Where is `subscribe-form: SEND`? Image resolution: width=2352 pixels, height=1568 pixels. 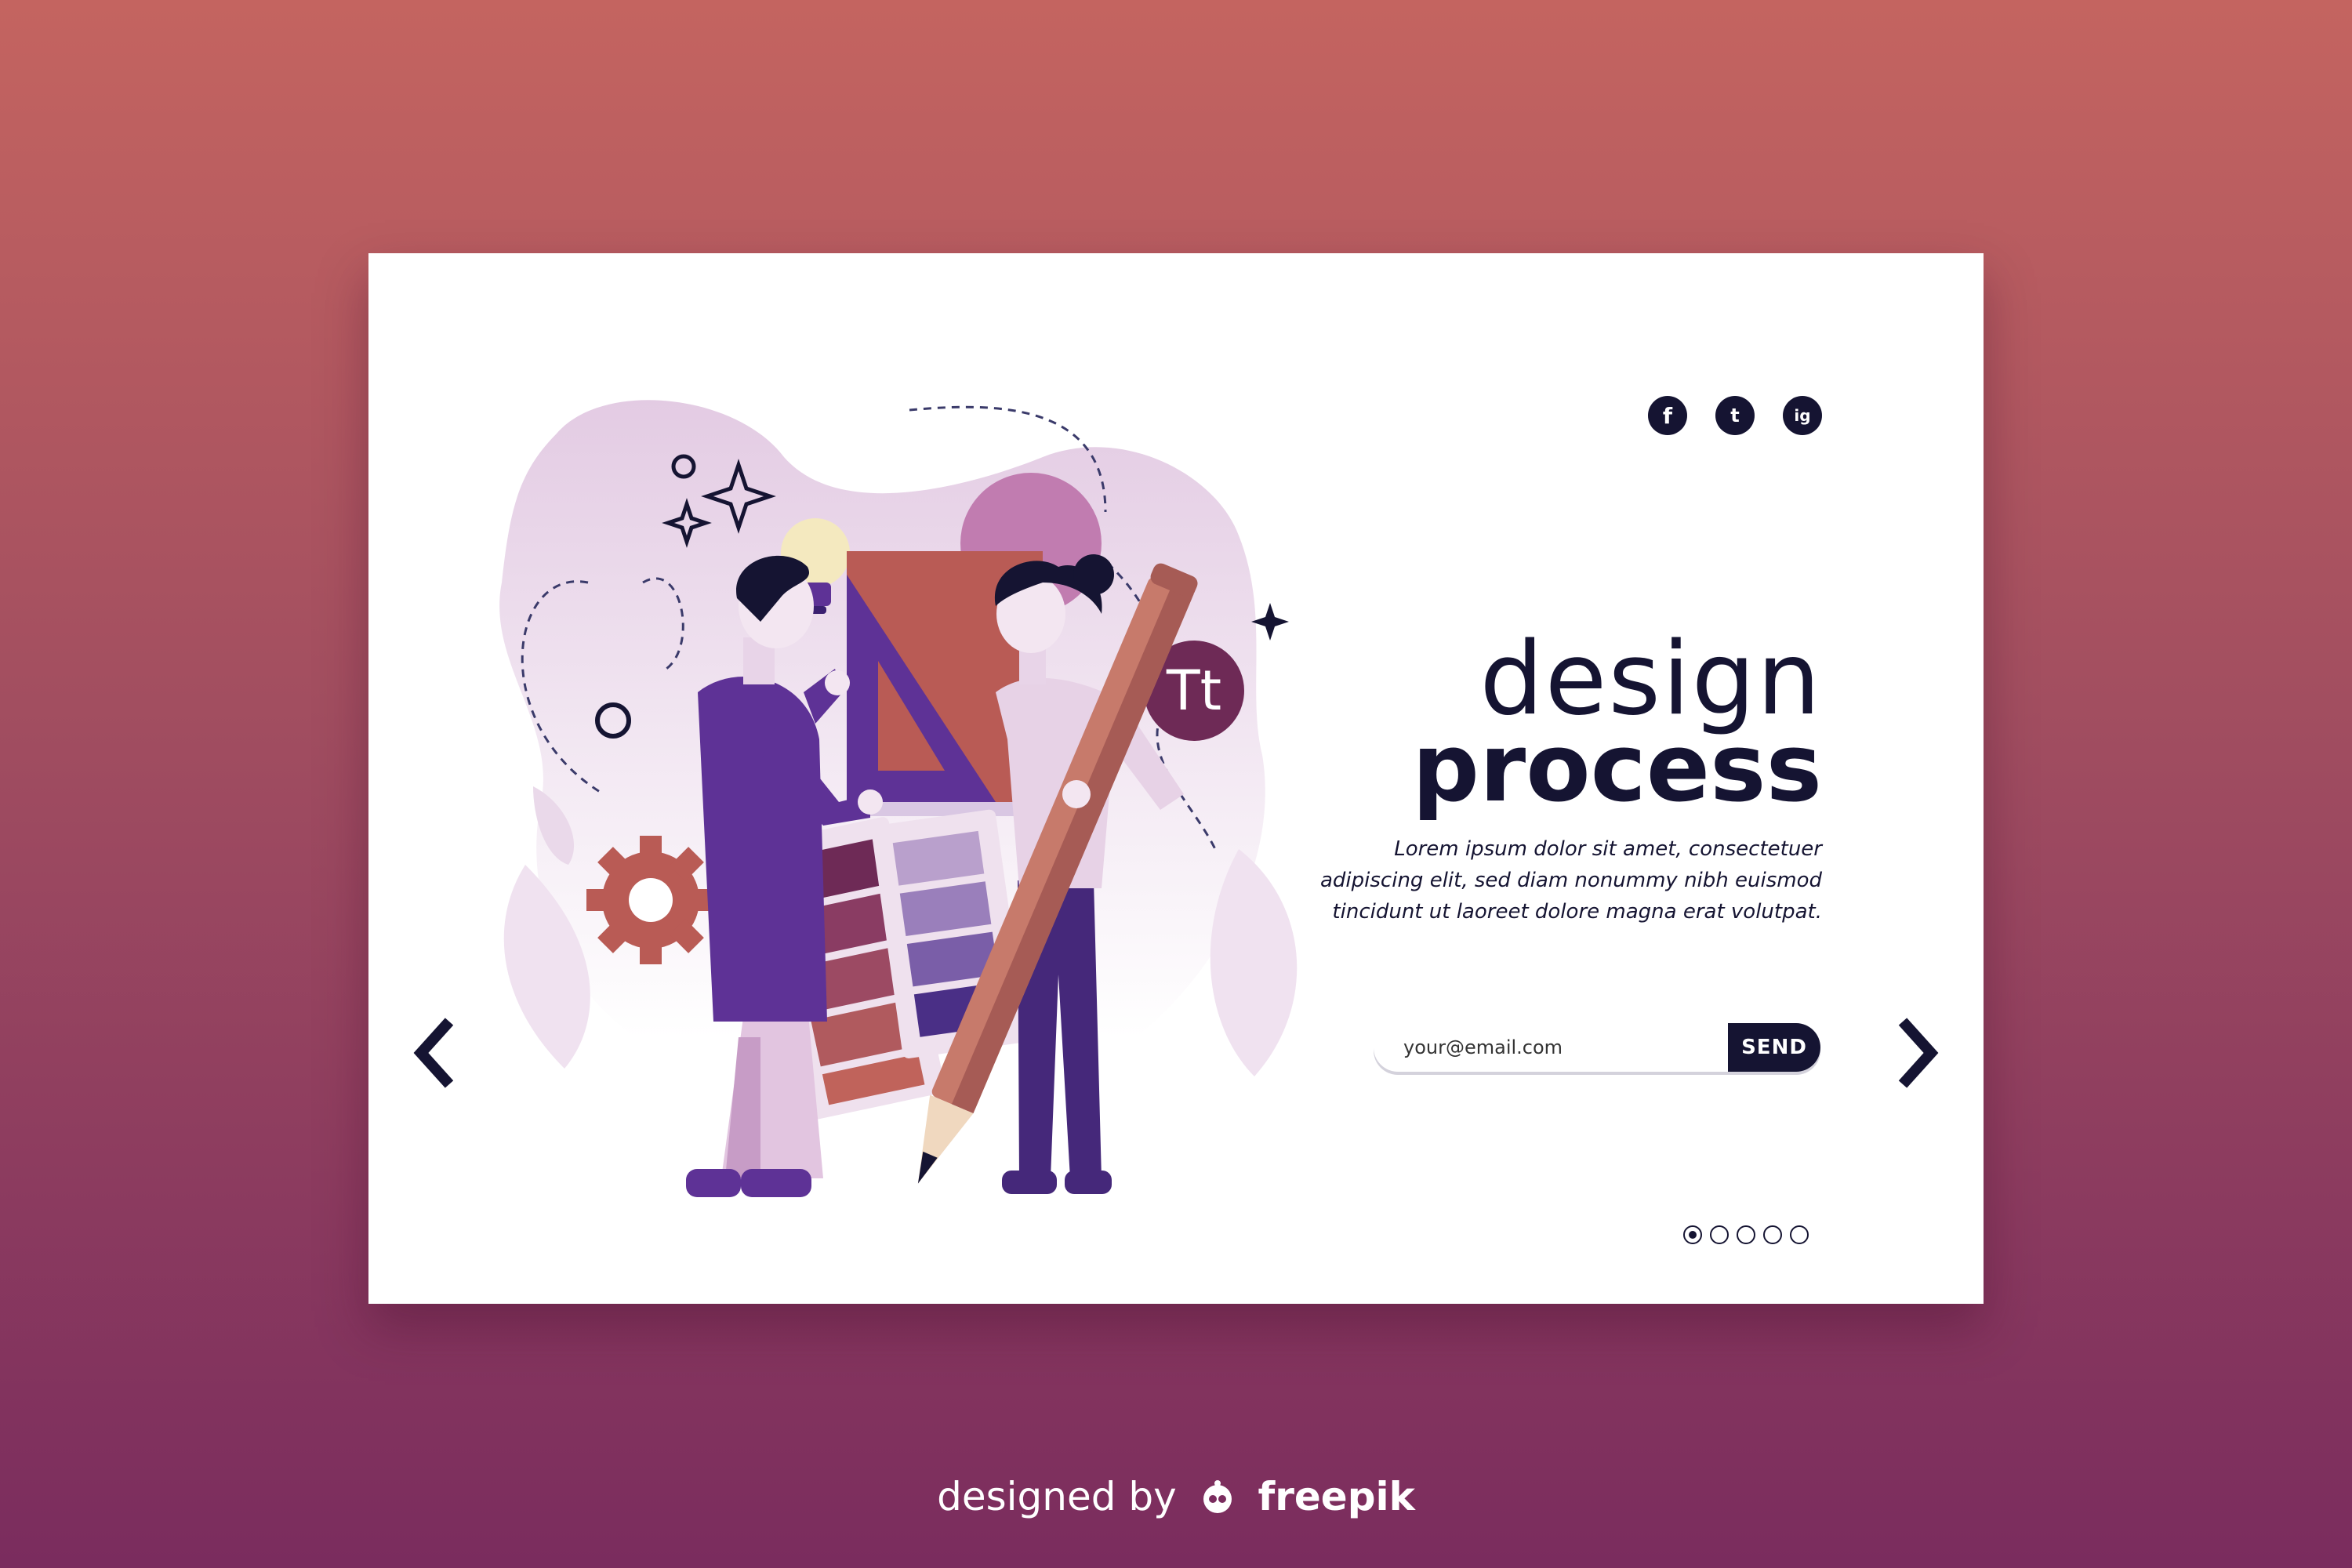
subscribe-form: SEND is located at coordinates (1597, 1047).